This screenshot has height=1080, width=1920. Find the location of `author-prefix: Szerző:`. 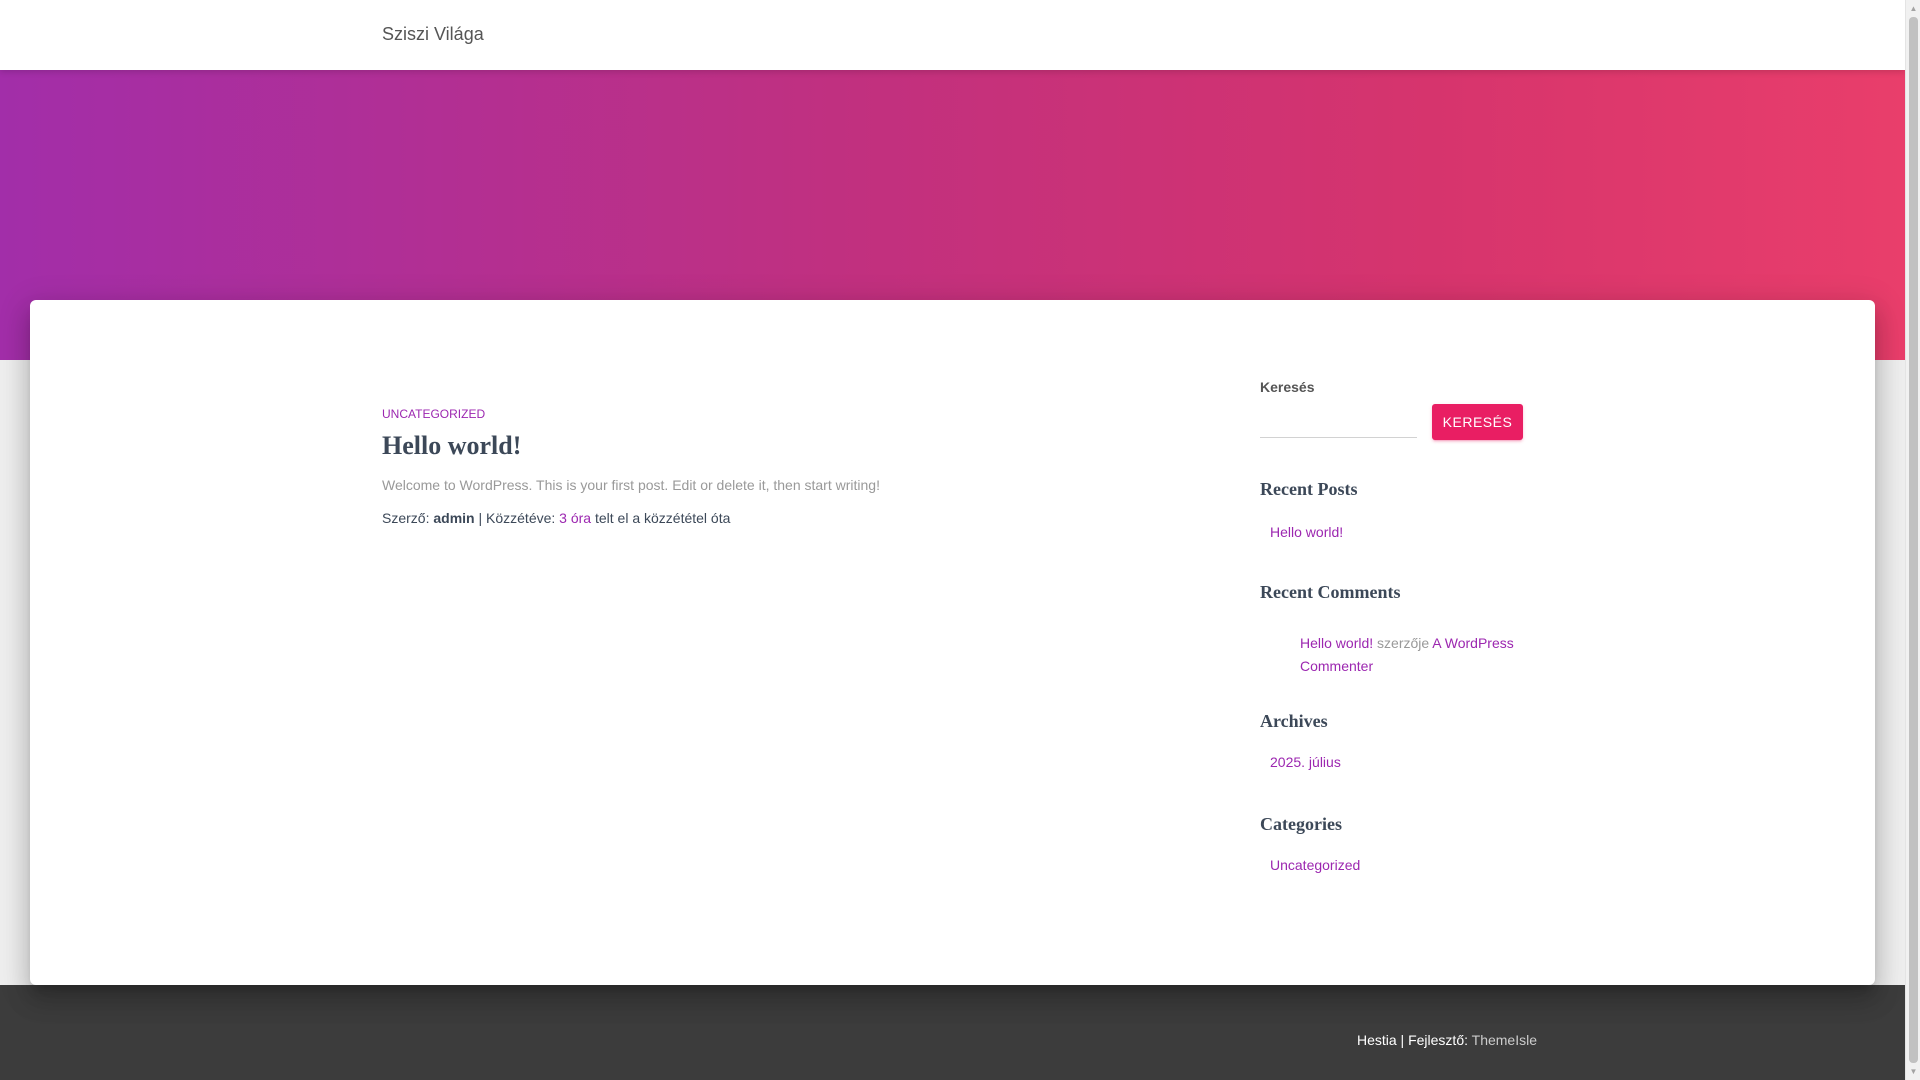

author-prefix: Szerző: is located at coordinates (406, 518).